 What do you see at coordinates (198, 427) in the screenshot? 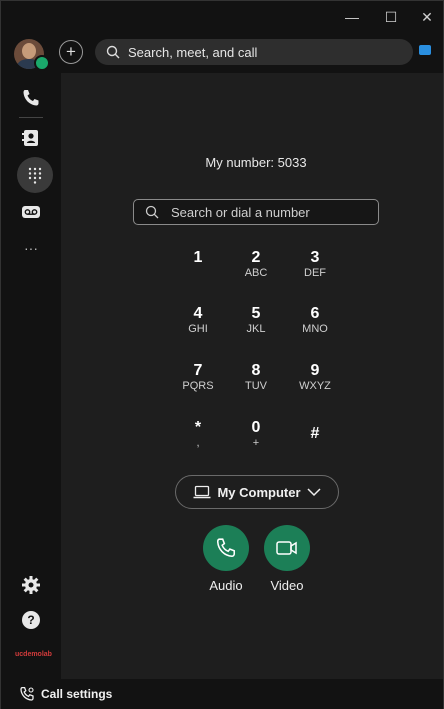
I see `key-digit: *` at bounding box center [198, 427].